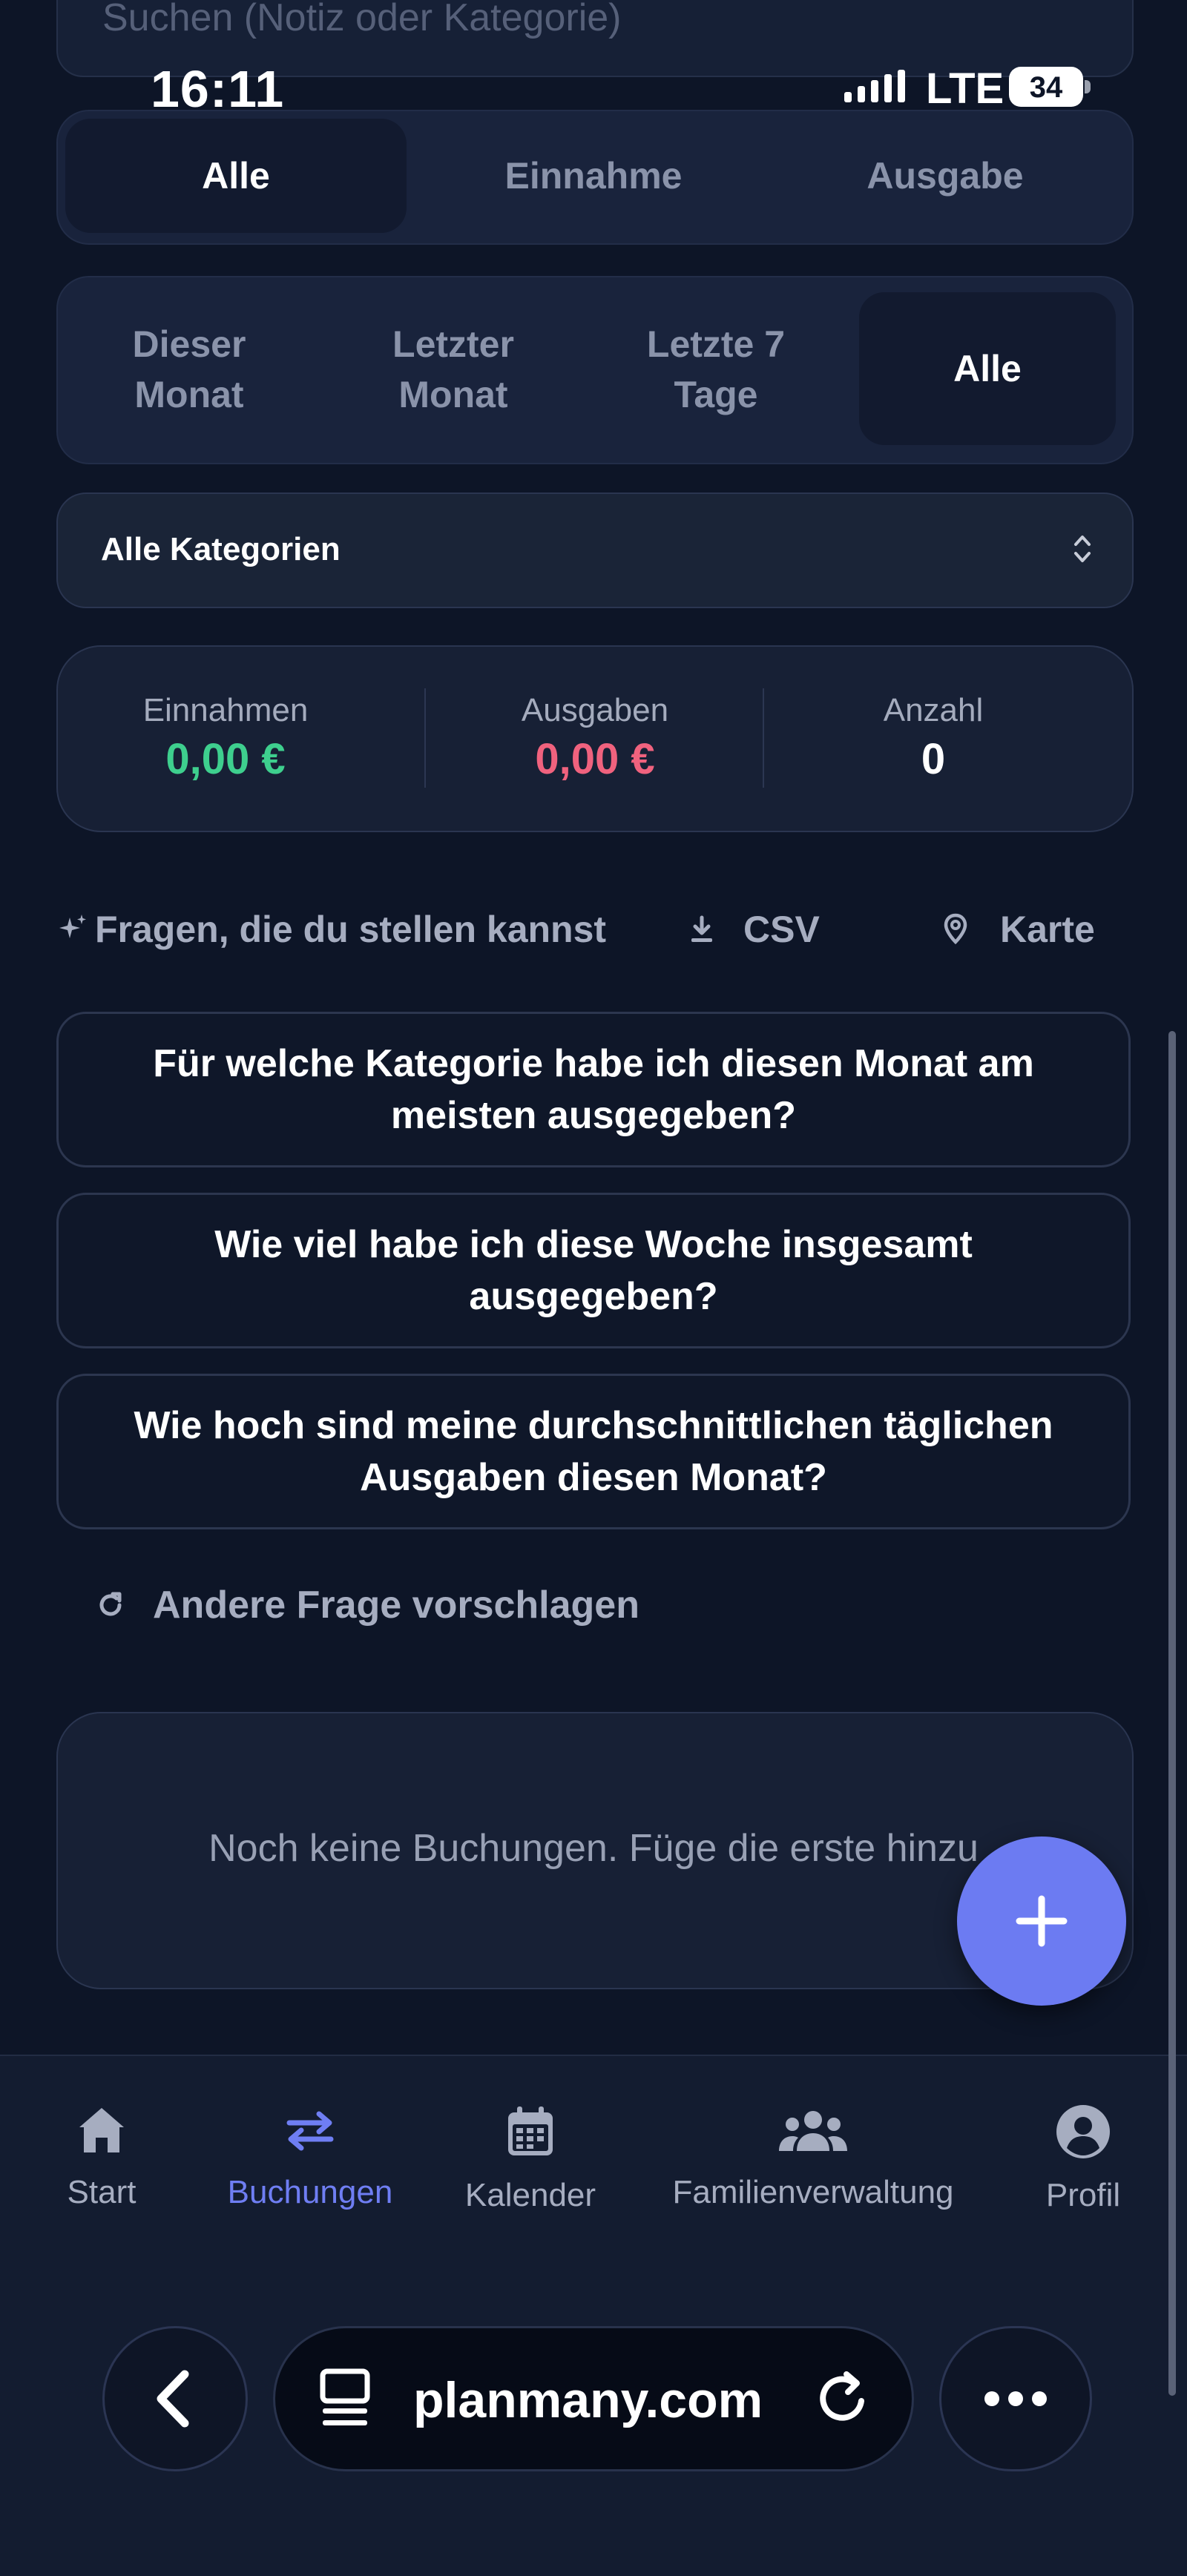 The height and width of the screenshot is (2576, 1187). What do you see at coordinates (595, 710) in the screenshot?
I see `expense-label: Ausgaben` at bounding box center [595, 710].